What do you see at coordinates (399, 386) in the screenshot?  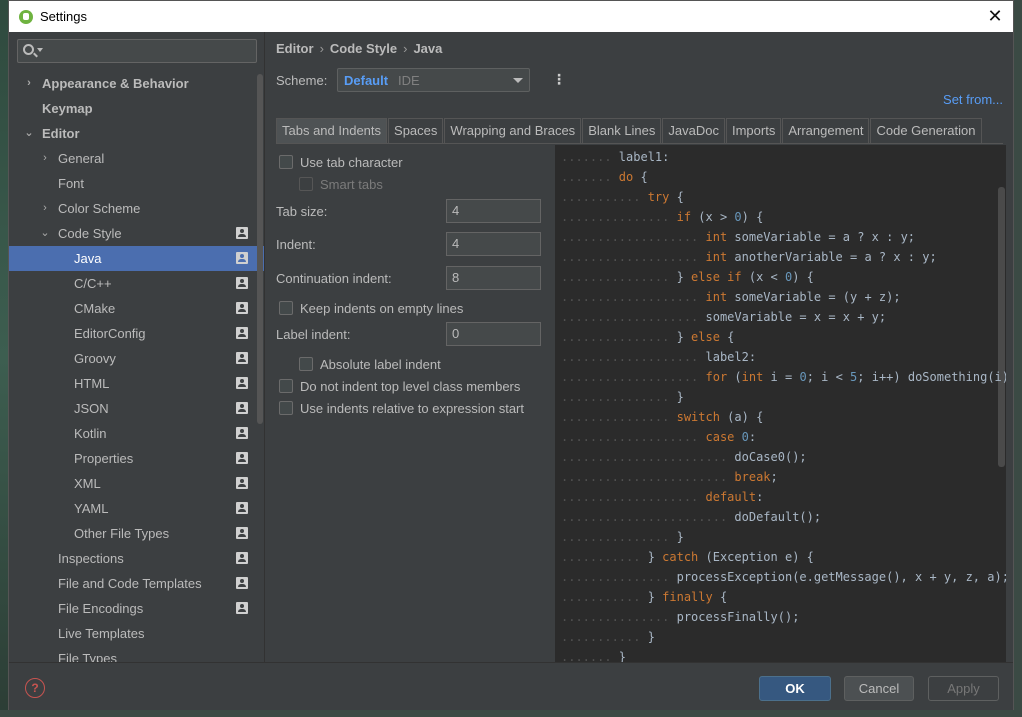 I see `no-indent-top-level-option: Do not indent top level class members` at bounding box center [399, 386].